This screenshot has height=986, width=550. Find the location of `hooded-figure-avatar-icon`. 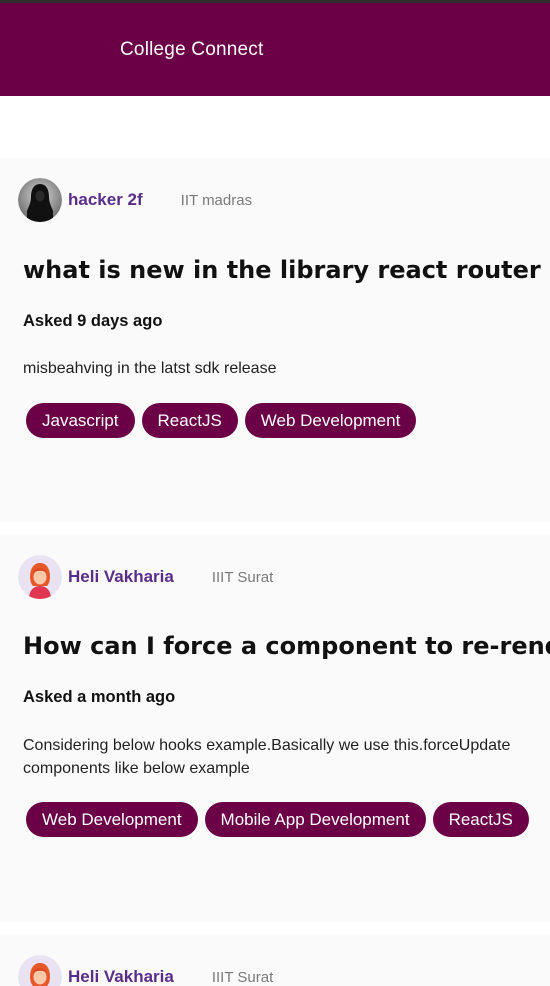

hooded-figure-avatar-icon is located at coordinates (40, 200).